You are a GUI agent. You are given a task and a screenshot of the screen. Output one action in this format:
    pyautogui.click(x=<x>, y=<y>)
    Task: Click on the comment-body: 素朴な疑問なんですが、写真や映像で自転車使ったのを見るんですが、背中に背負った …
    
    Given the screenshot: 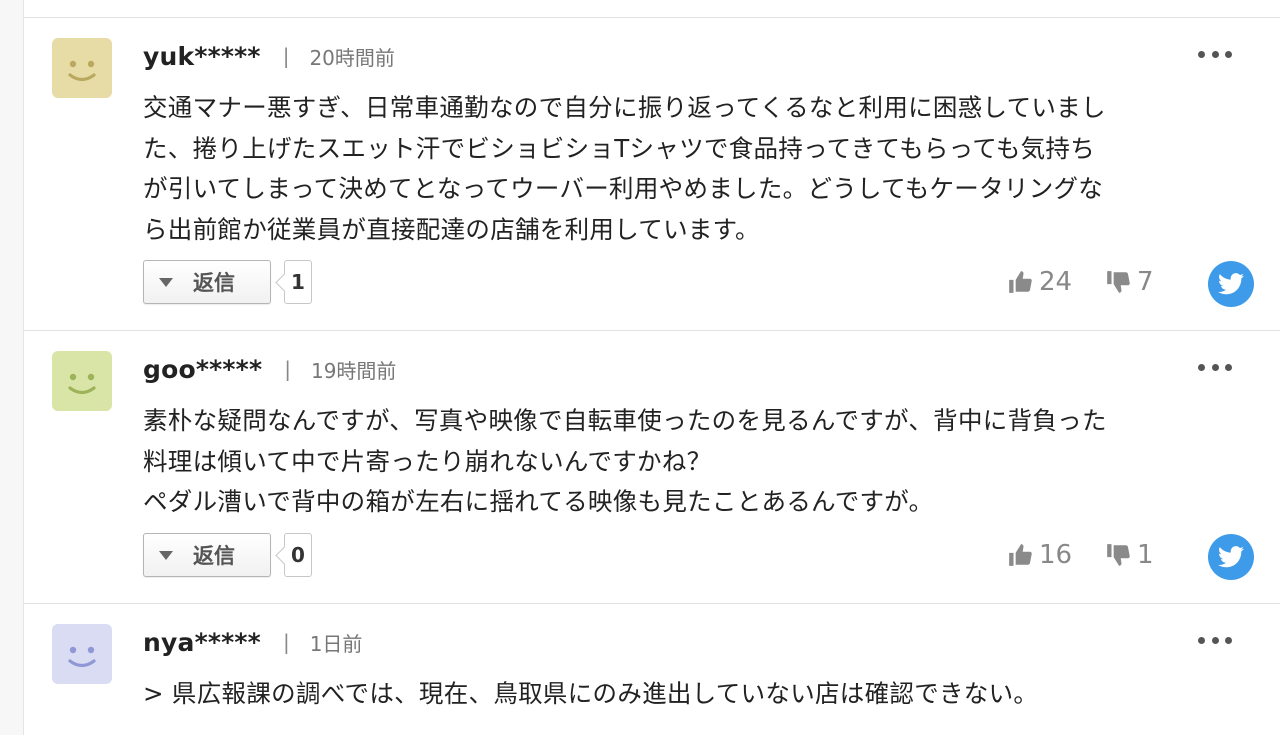 What is the action you would take?
    pyautogui.click(x=690, y=462)
    